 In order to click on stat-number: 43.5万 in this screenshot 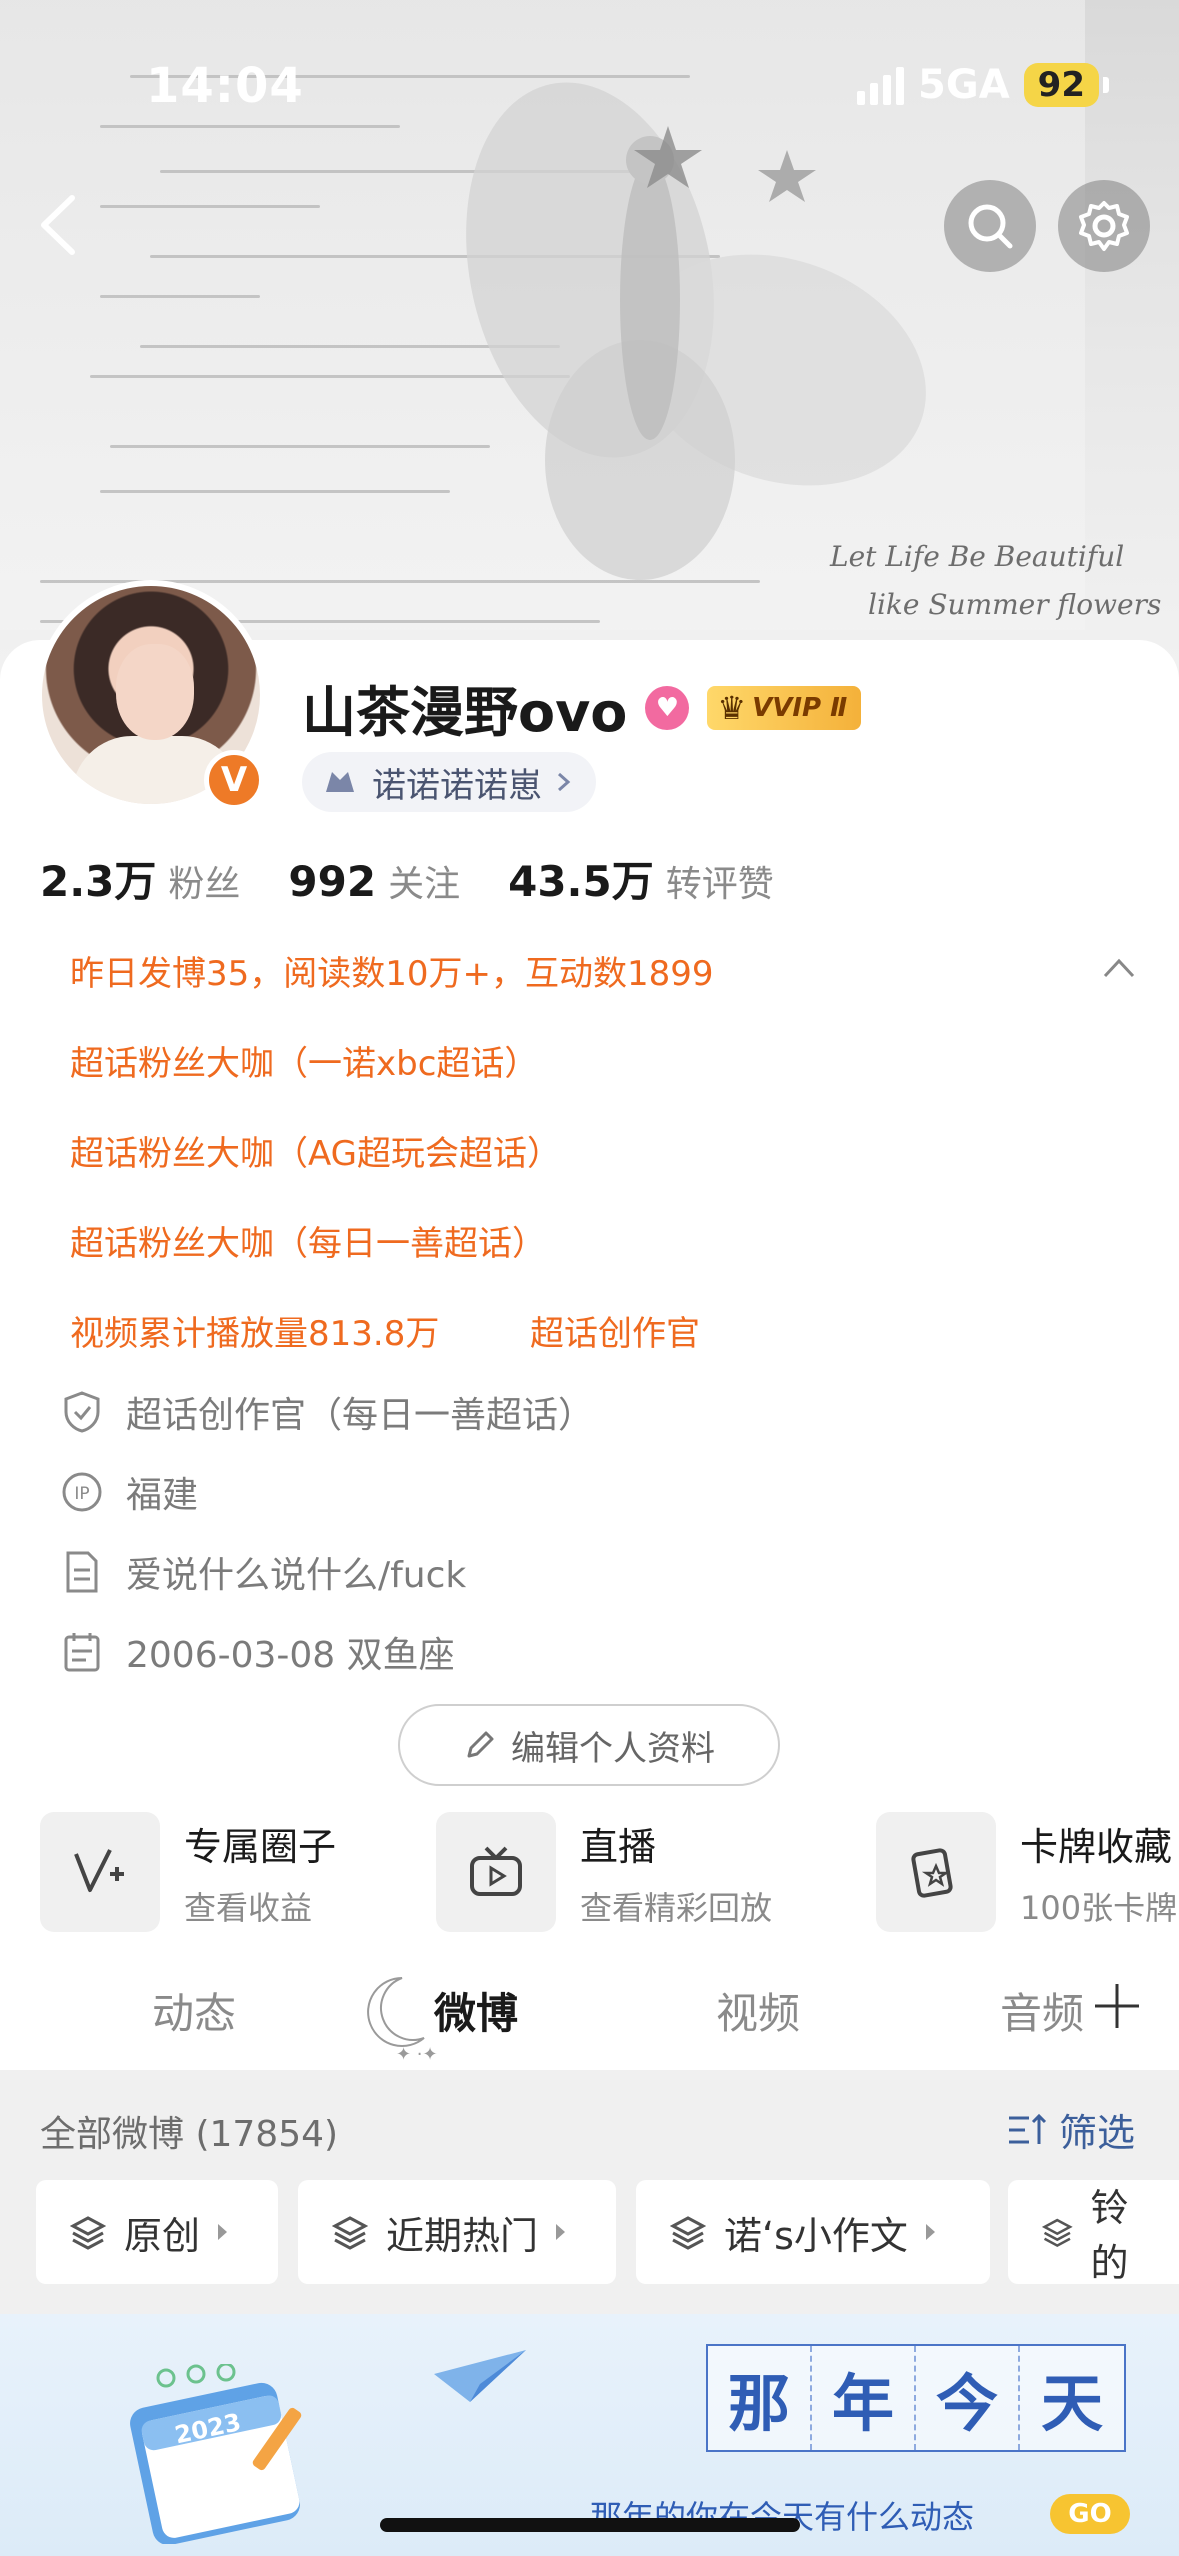, I will do `click(581, 881)`.